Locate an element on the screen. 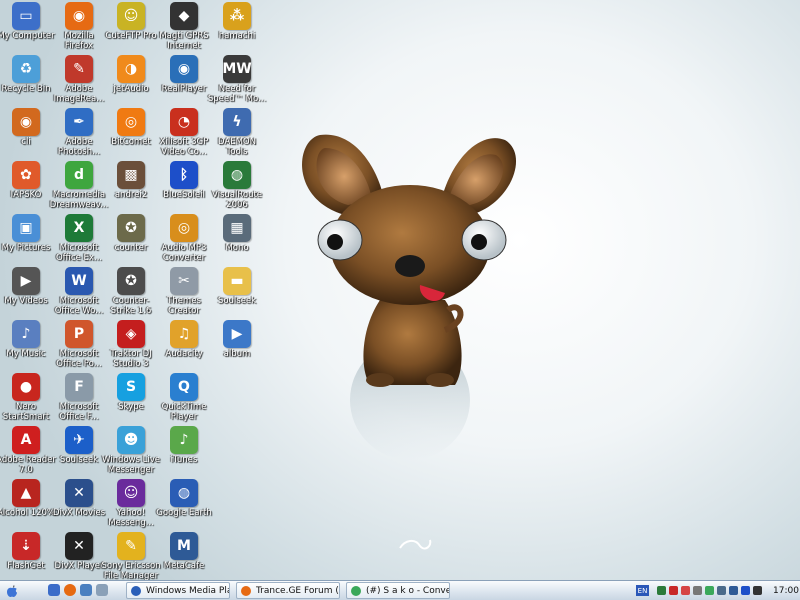  desktop-icon-label: Soulseek is located at coordinates (237, 301).